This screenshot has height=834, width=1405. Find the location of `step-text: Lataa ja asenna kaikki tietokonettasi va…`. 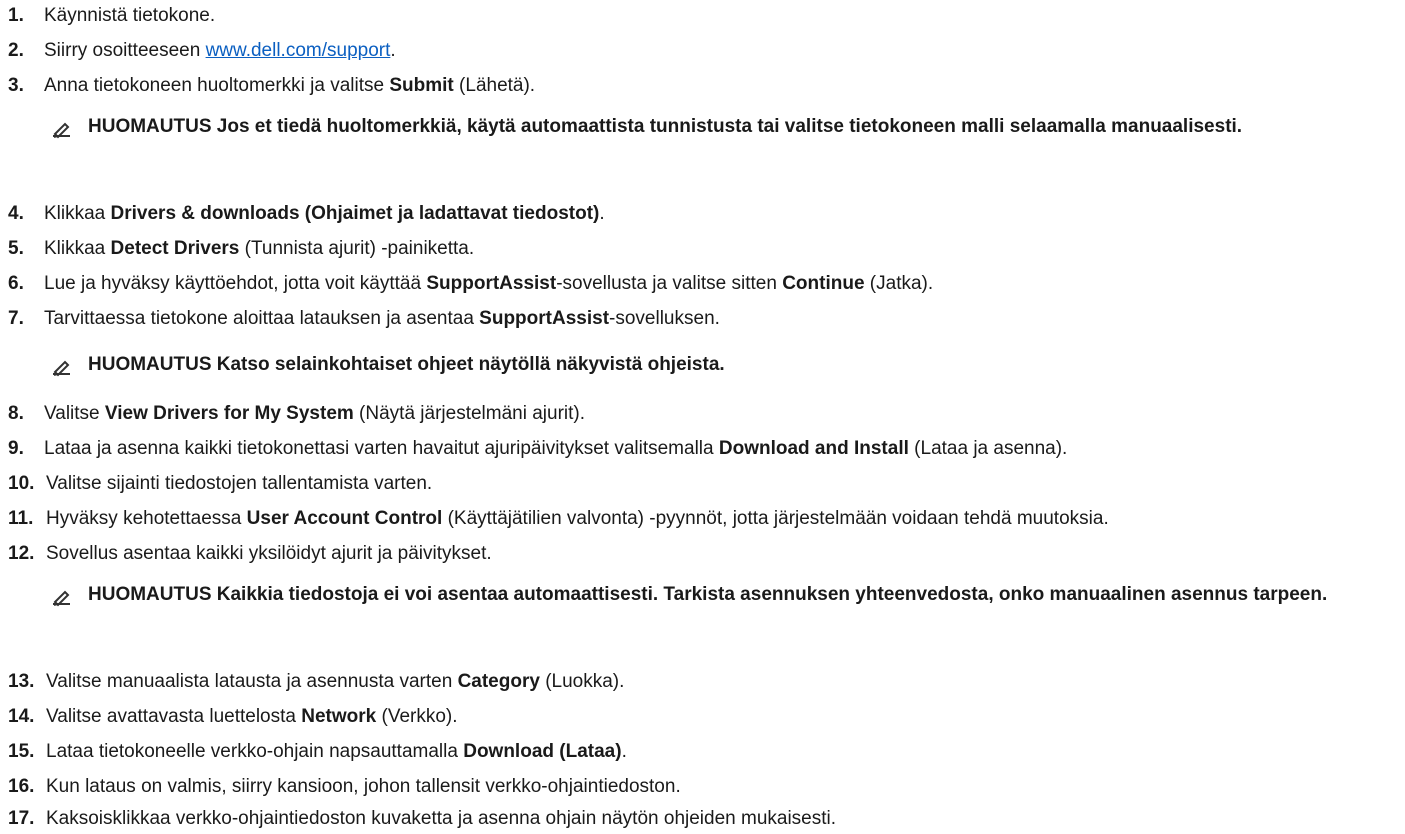

step-text: Lataa ja asenna kaikki tietokonettasi va… is located at coordinates (381, 448).